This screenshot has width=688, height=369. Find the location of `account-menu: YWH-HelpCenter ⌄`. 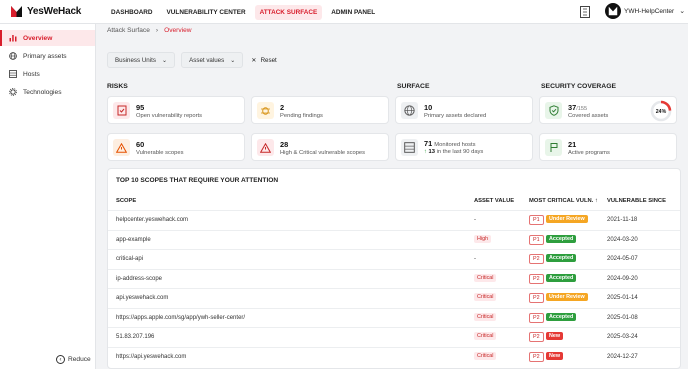

account-menu: YWH-HelpCenter ⌄ is located at coordinates (645, 11).